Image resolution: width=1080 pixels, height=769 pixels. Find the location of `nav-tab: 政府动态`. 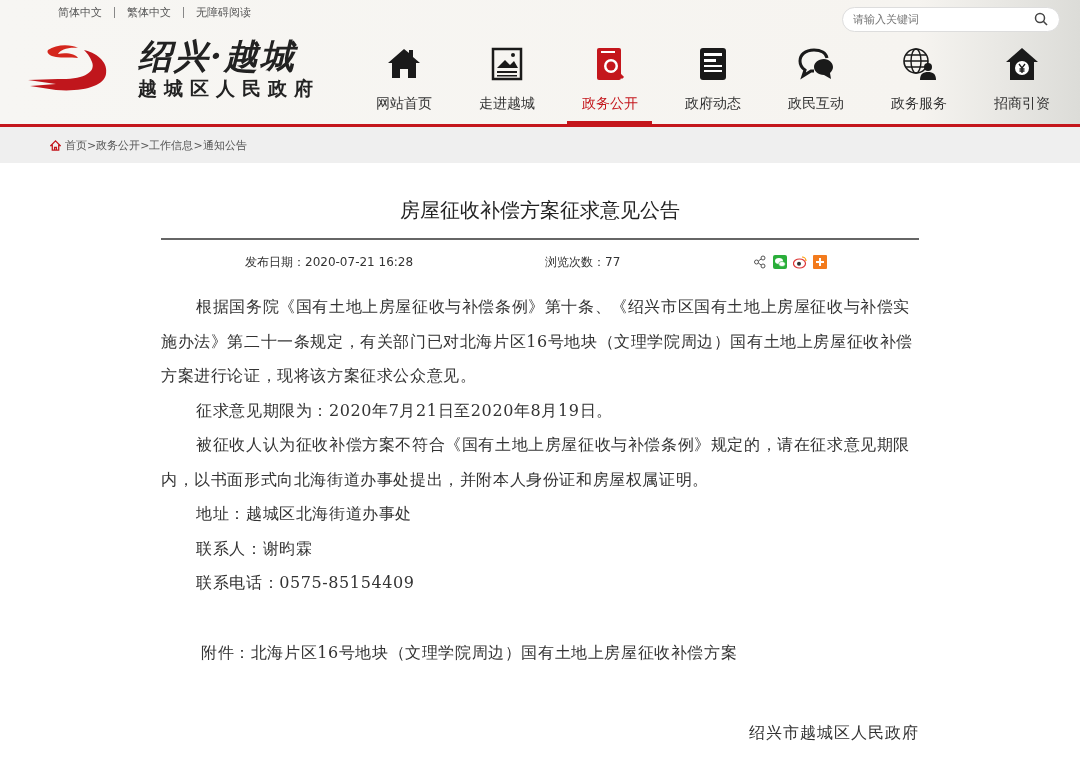

nav-tab: 政府动态 is located at coordinates (712, 85).